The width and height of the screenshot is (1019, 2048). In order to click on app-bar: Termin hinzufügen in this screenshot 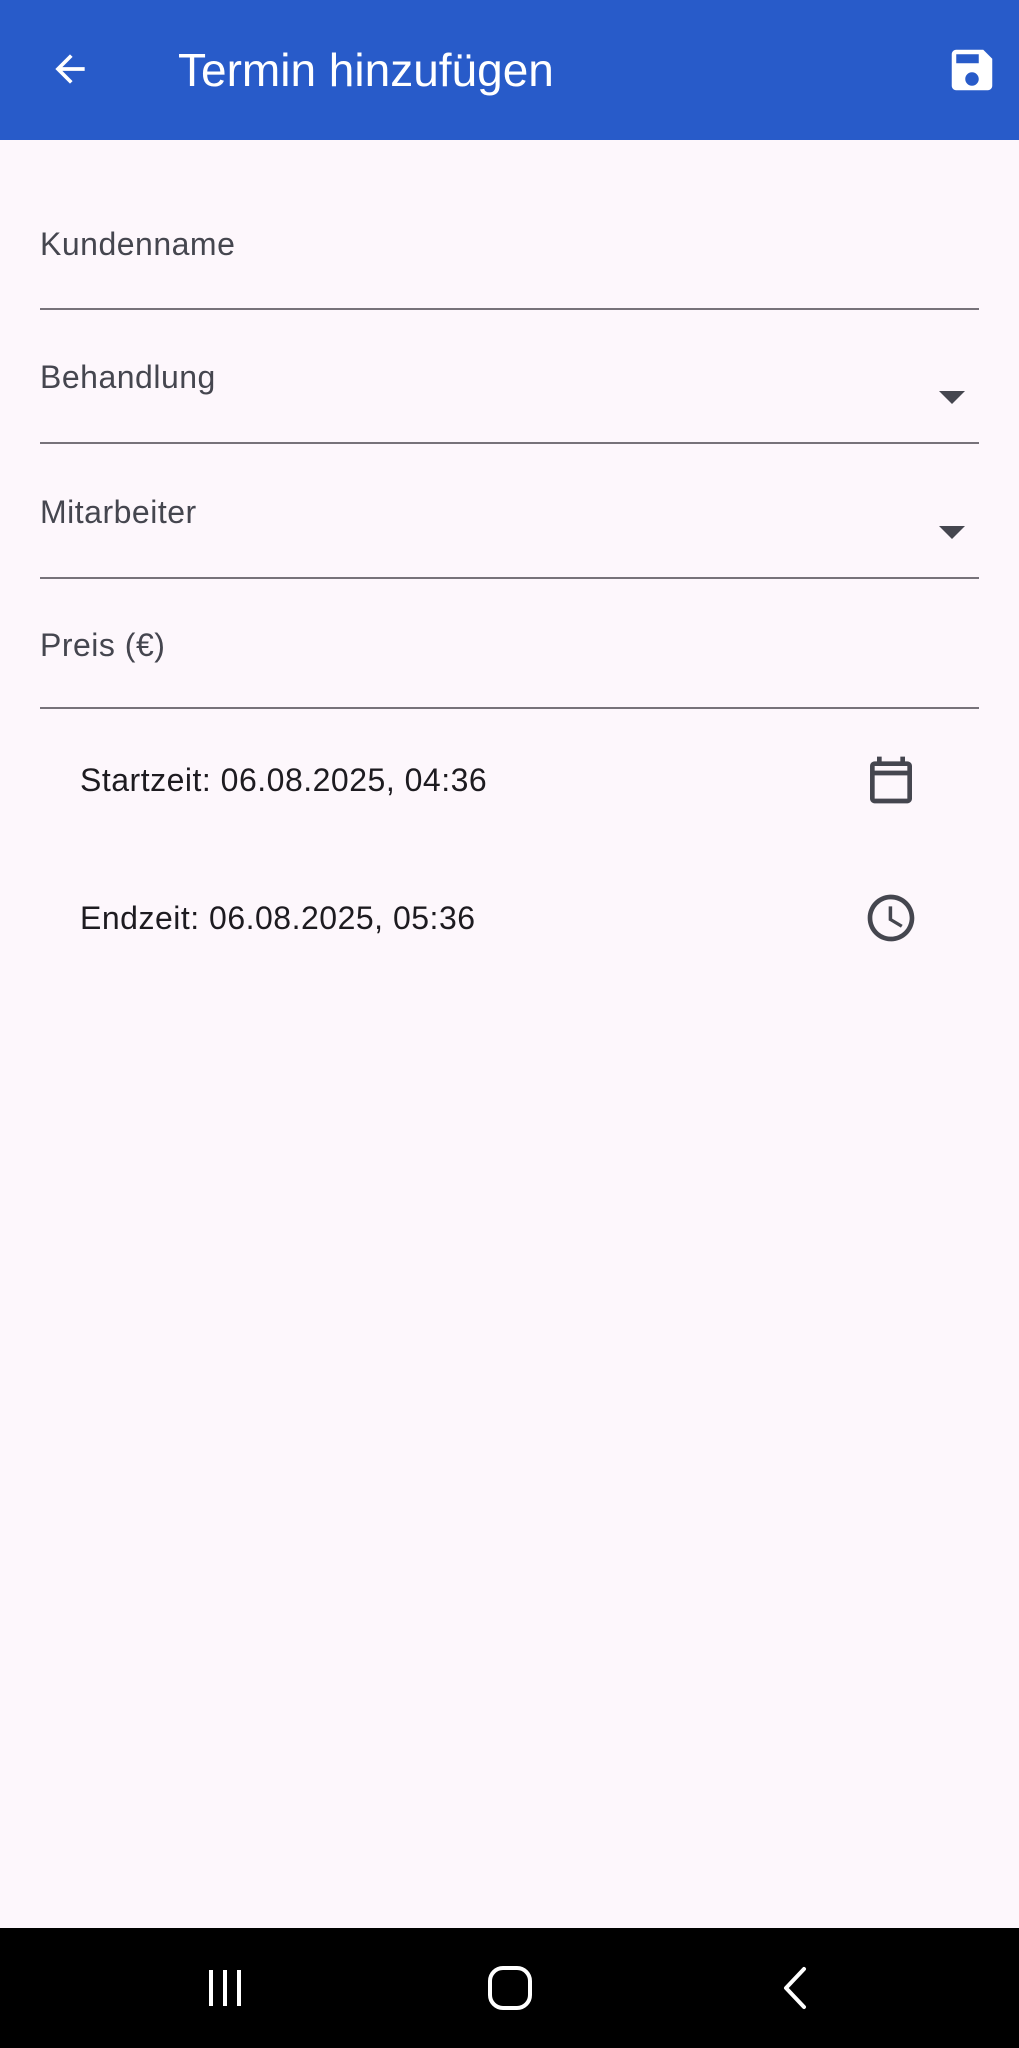, I will do `click(509, 70)`.